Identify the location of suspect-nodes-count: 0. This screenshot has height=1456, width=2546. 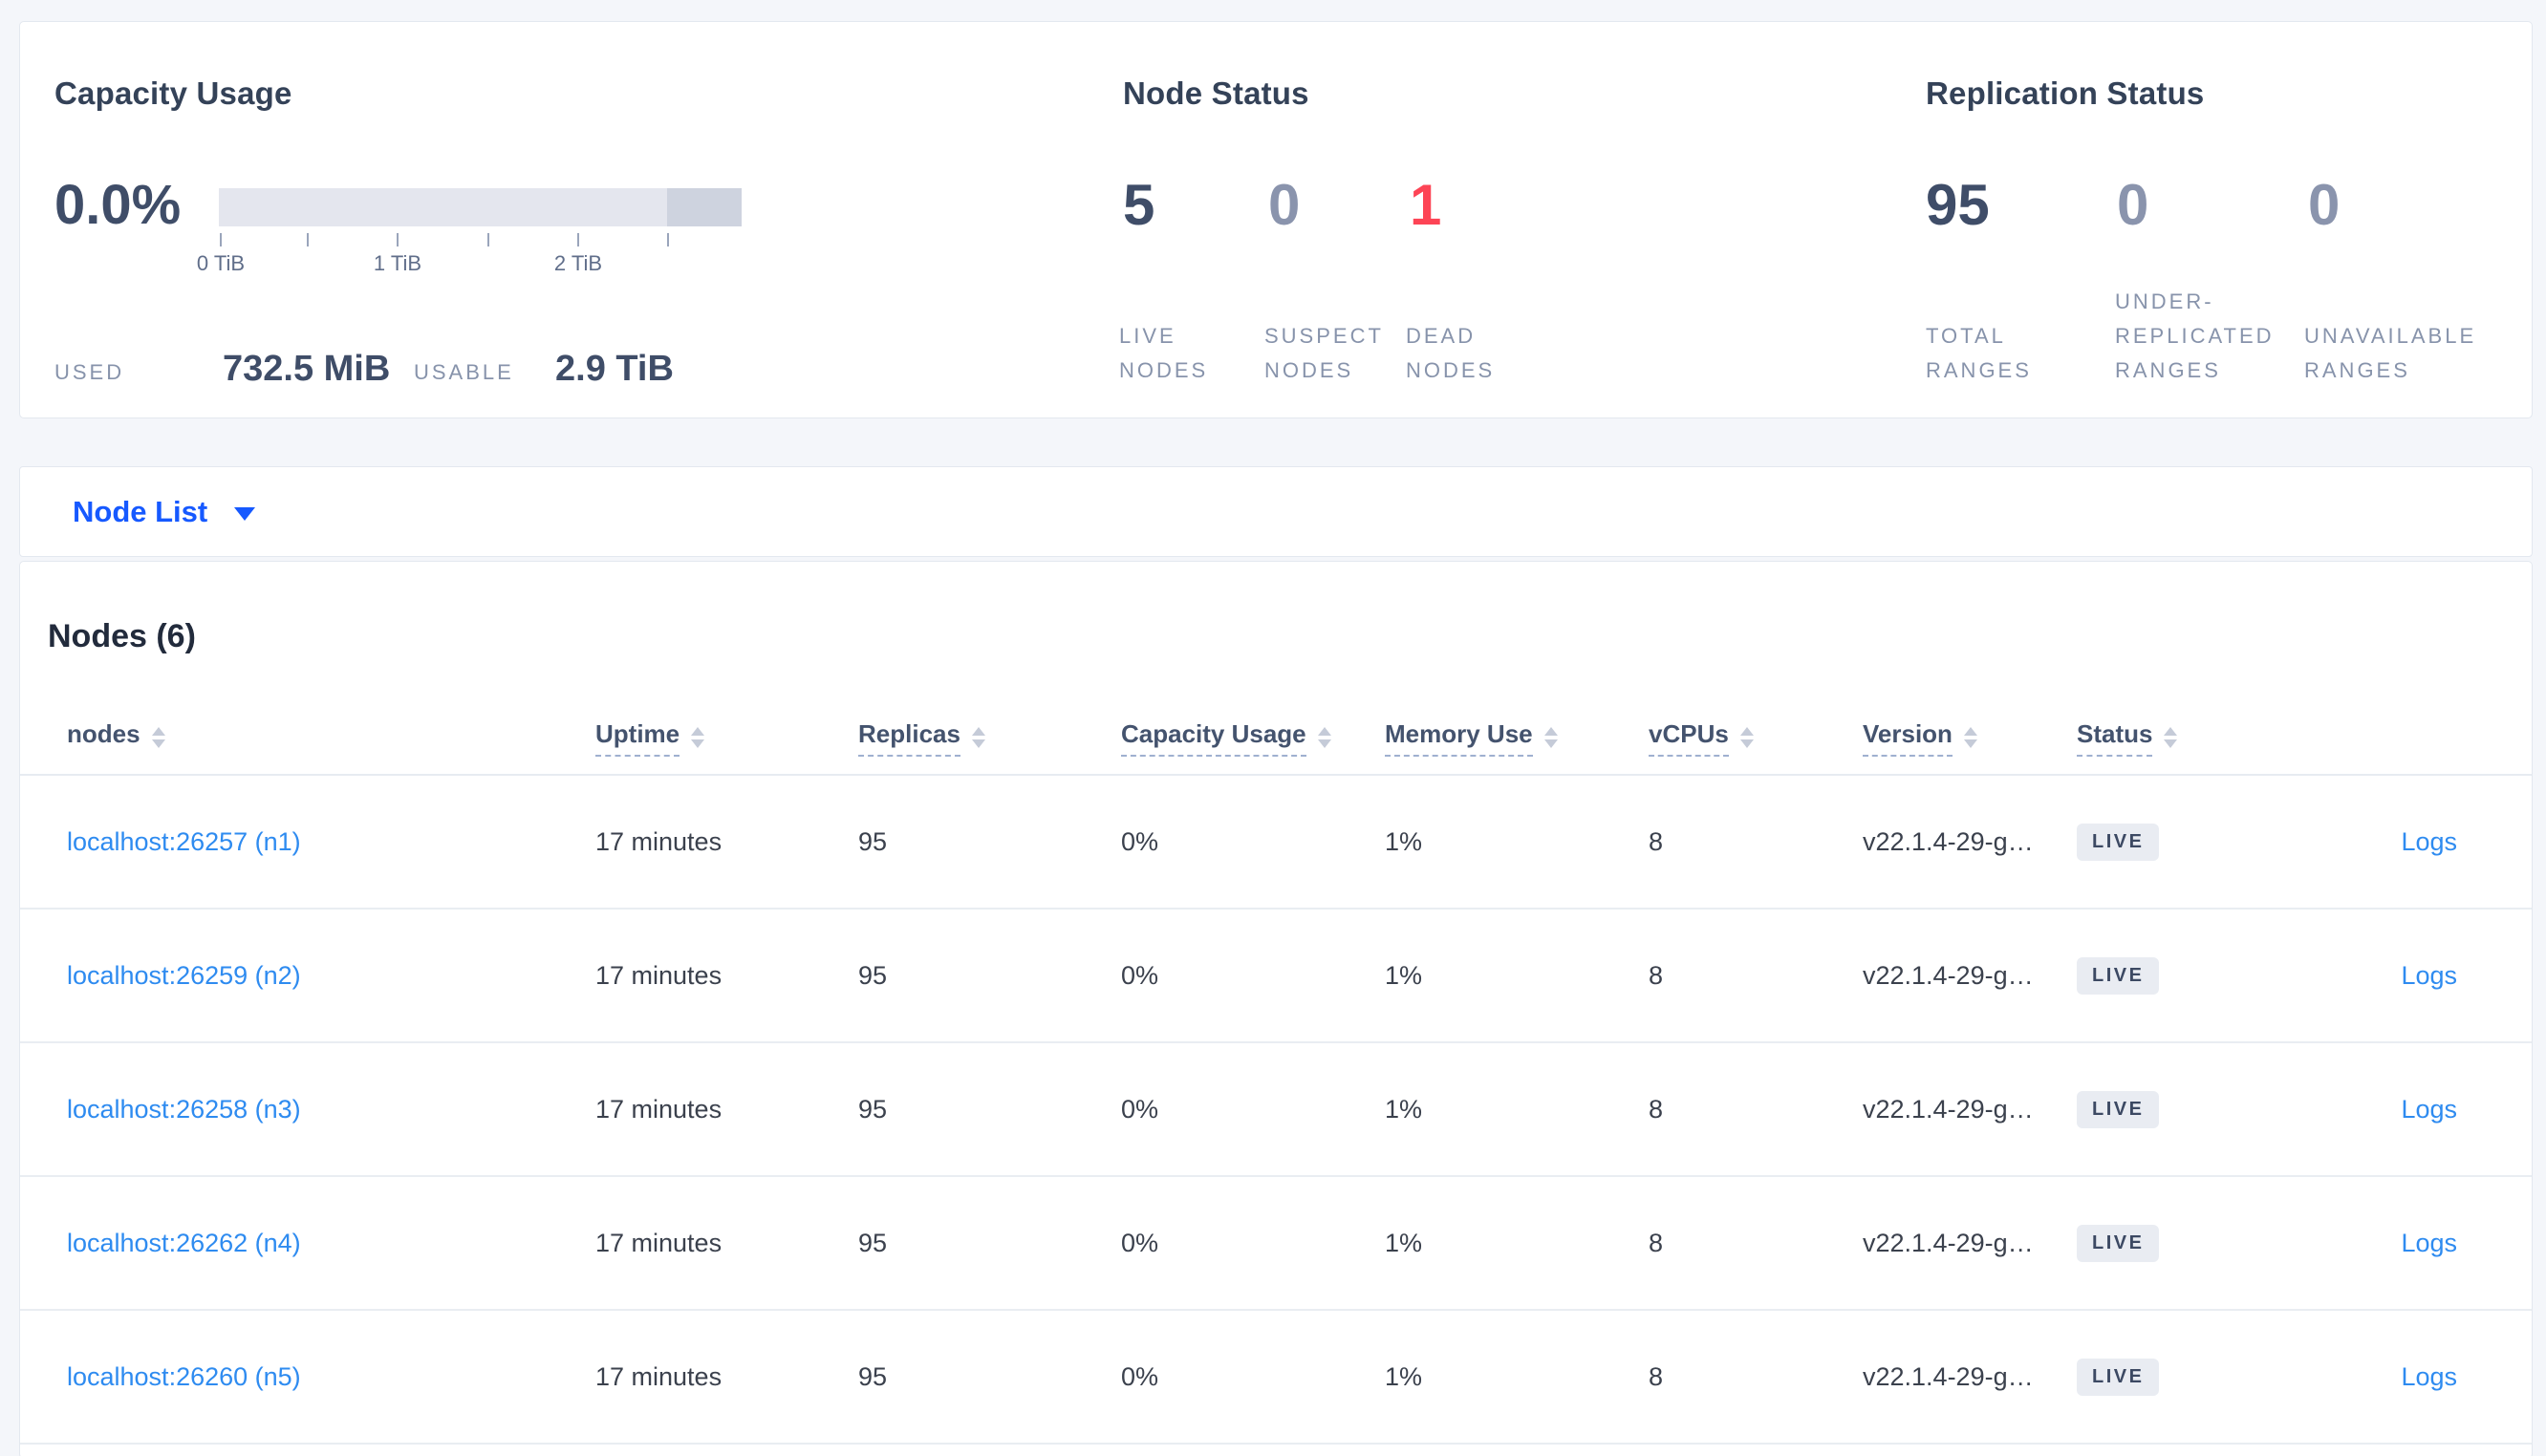
(1284, 205).